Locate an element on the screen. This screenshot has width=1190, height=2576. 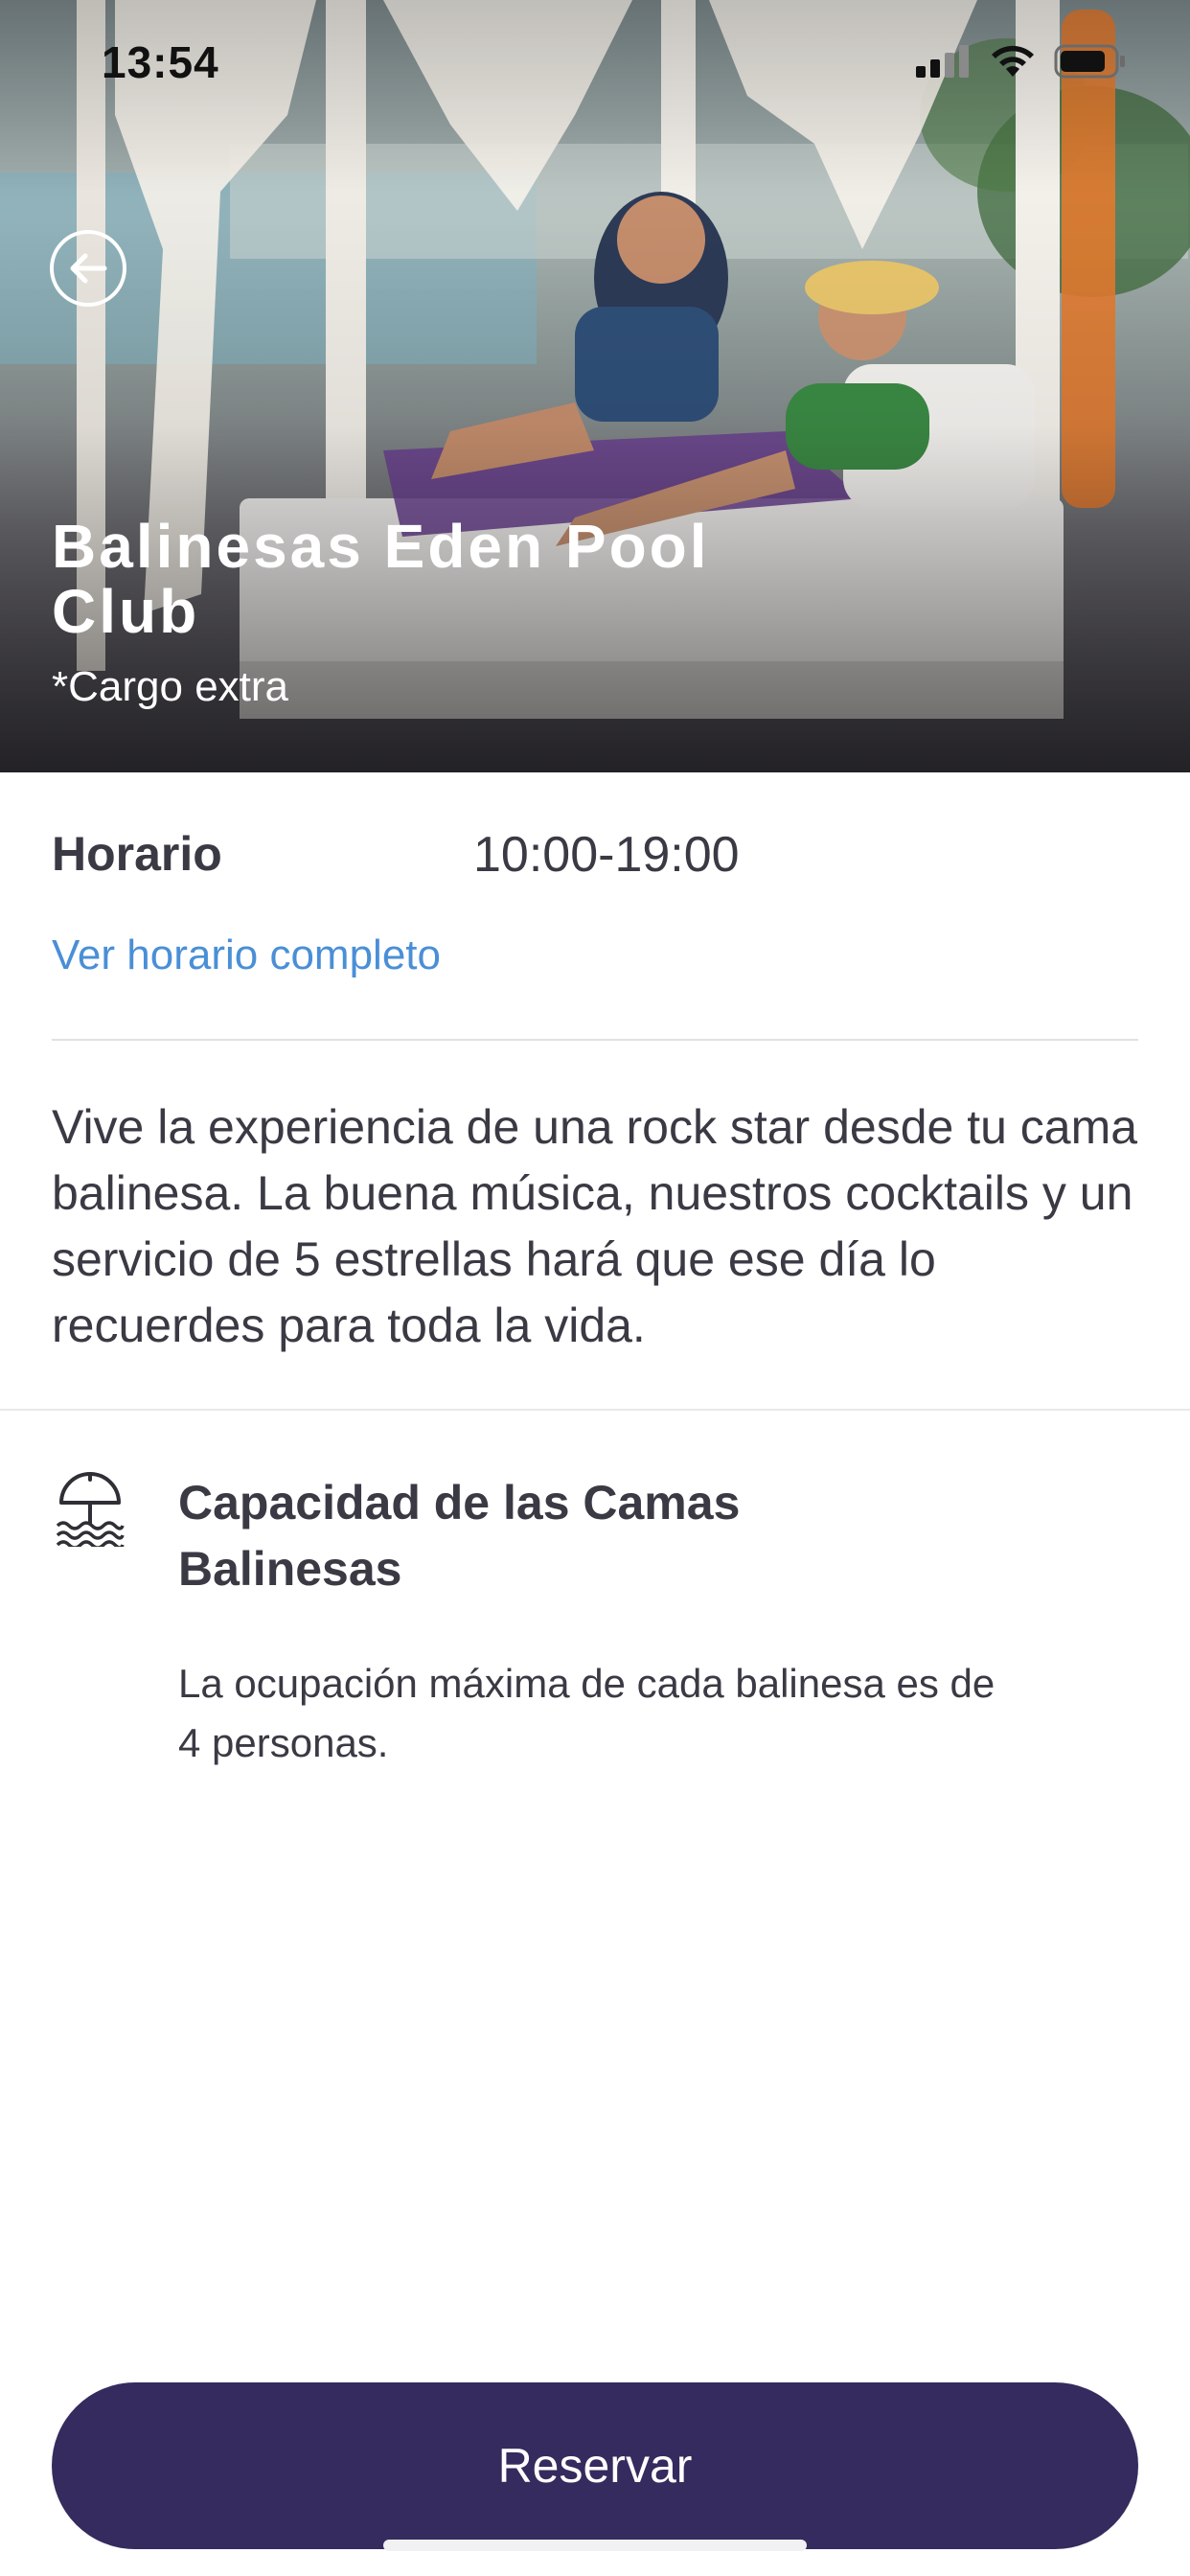
status-time: 13:54 is located at coordinates (160, 62).